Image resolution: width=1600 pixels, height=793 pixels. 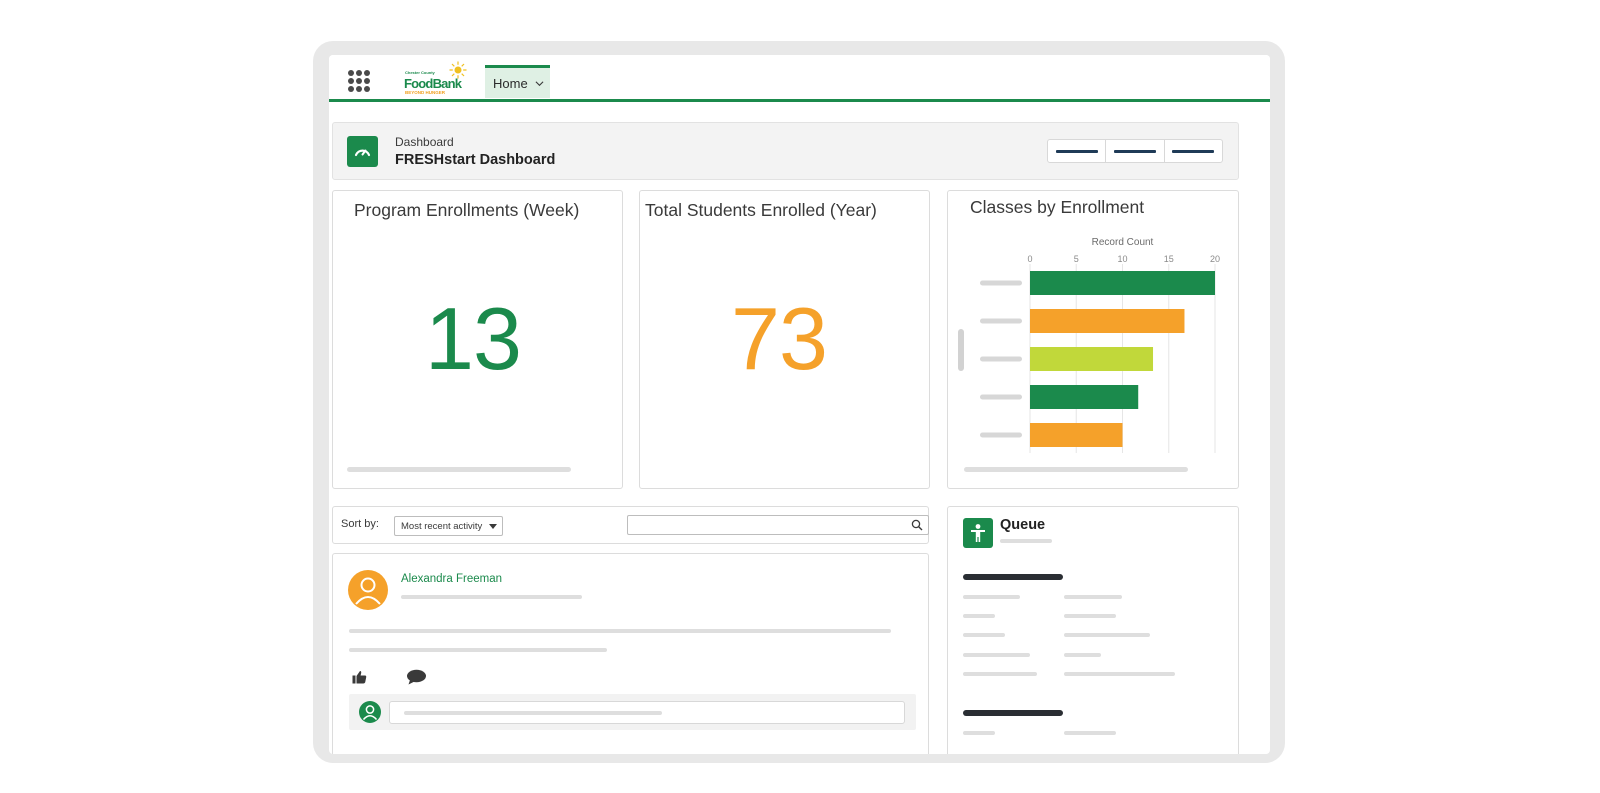 I want to click on x-tick-label: 10, so click(x=1122, y=259).